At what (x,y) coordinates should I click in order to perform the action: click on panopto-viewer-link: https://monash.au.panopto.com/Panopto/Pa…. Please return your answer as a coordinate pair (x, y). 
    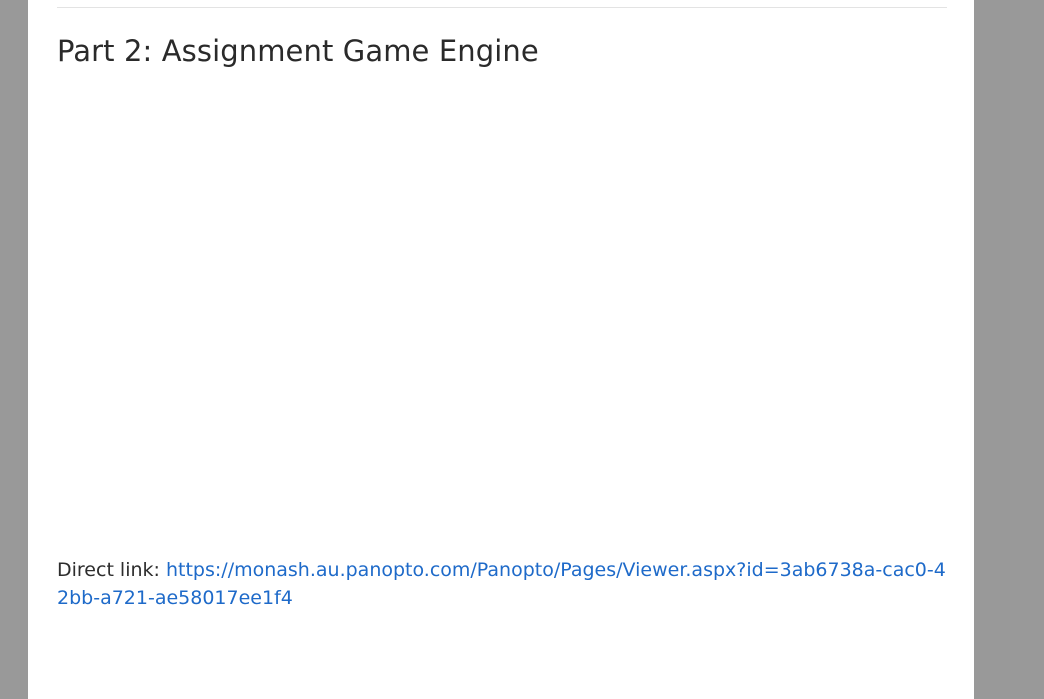
    Looking at the image, I should click on (501, 584).